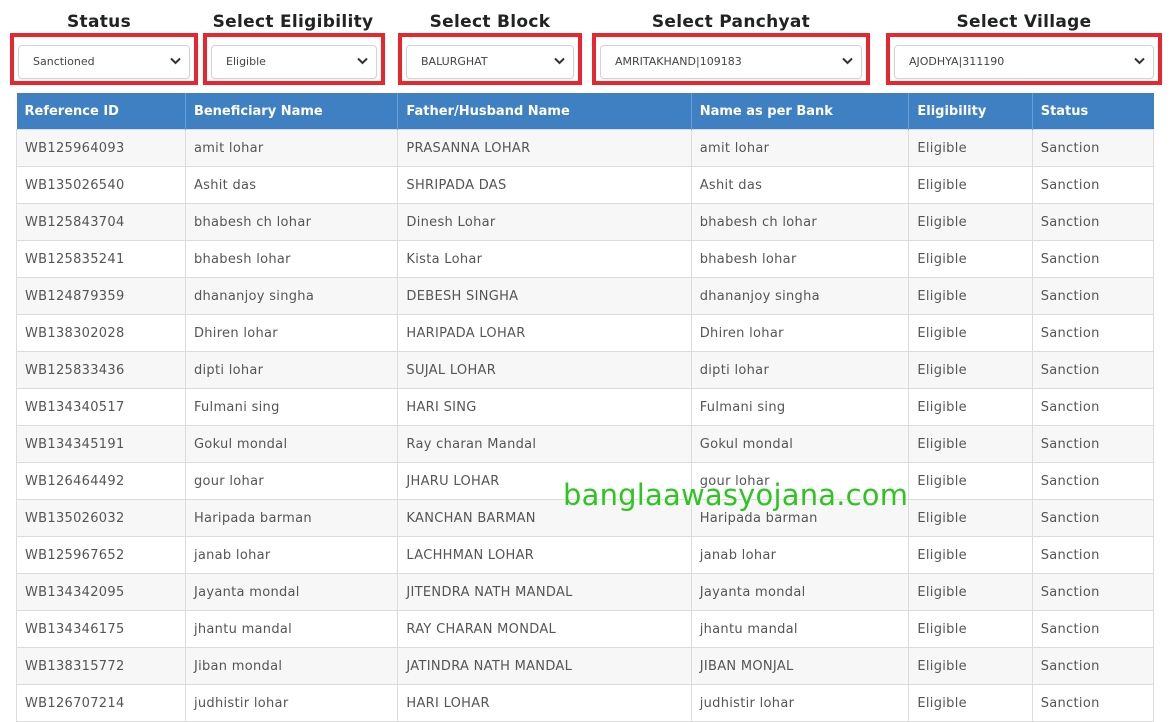 The image size is (1171, 722). What do you see at coordinates (291, 222) in the screenshot?
I see `cell-beneficiary-name: bhabesh ch lohar` at bounding box center [291, 222].